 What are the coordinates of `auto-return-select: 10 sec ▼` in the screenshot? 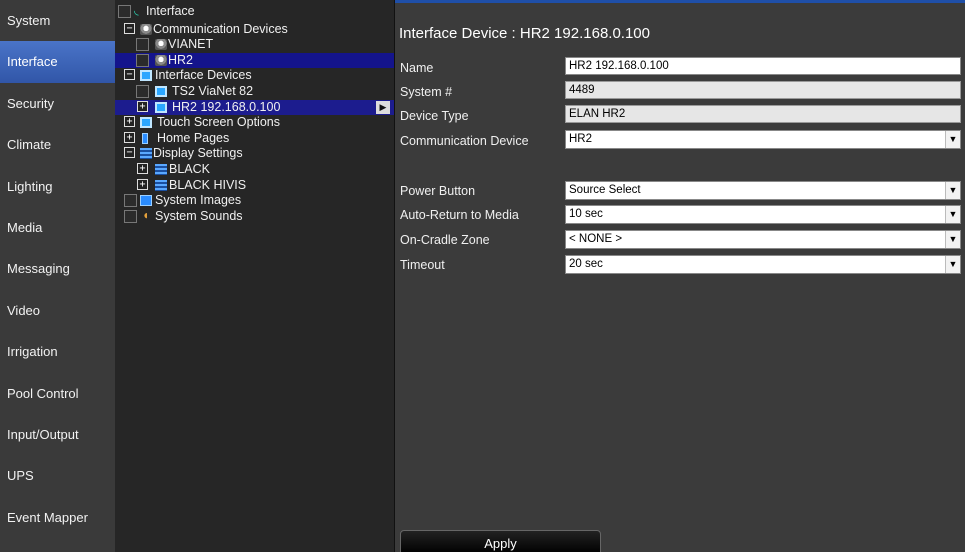 It's located at (763, 214).